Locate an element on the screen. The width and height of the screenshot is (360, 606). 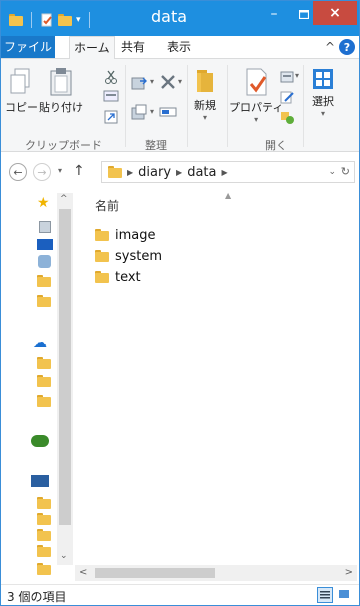
new-folder-large-icon is located at coordinates (205, 81).